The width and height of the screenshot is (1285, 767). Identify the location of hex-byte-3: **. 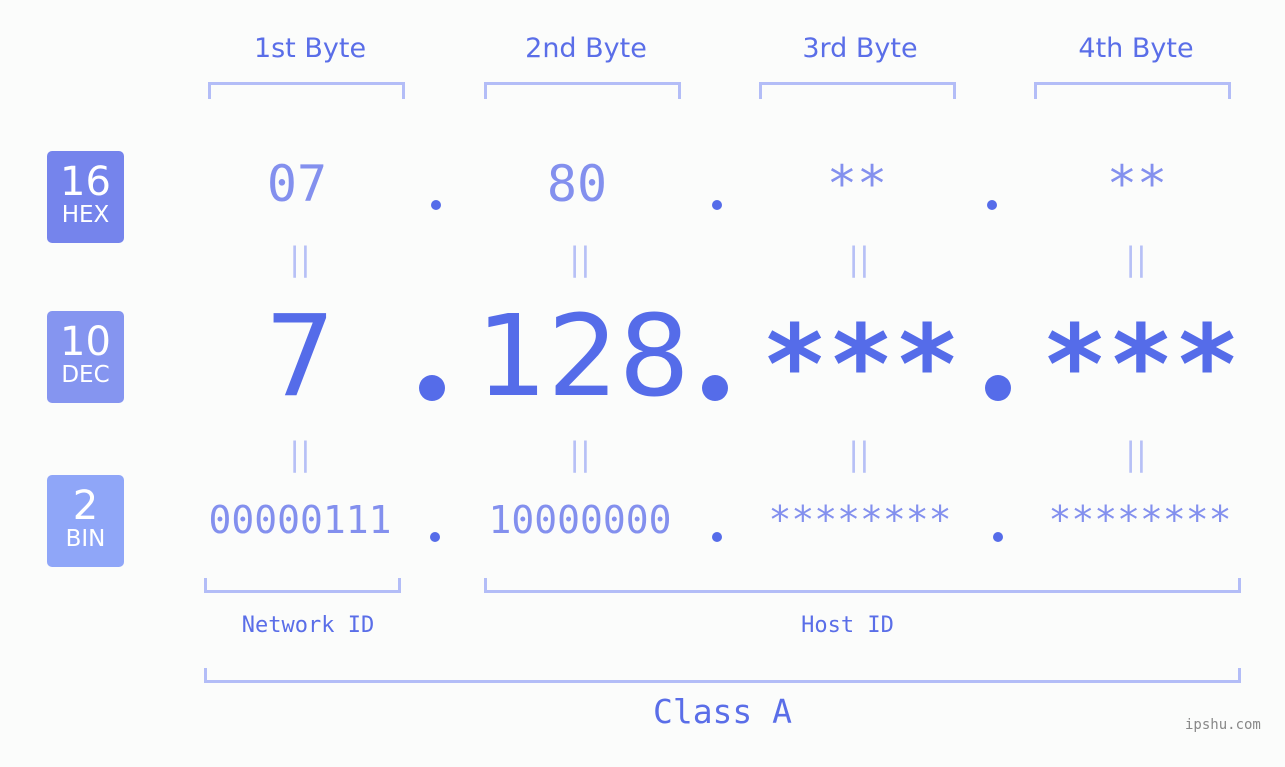
(857, 184).